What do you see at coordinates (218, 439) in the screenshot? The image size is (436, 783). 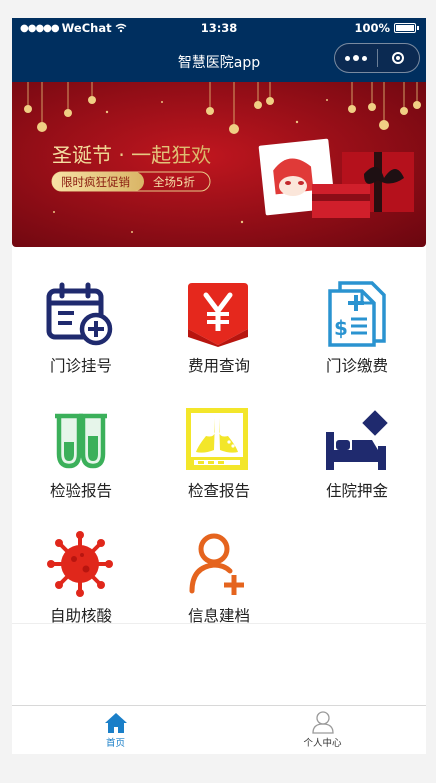 I see `lungs-icon` at bounding box center [218, 439].